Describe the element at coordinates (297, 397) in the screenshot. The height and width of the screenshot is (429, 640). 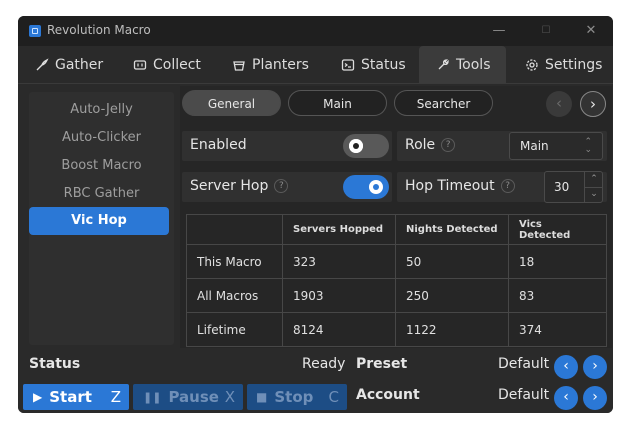
I see `stop-button: ■ Stop C` at that location.